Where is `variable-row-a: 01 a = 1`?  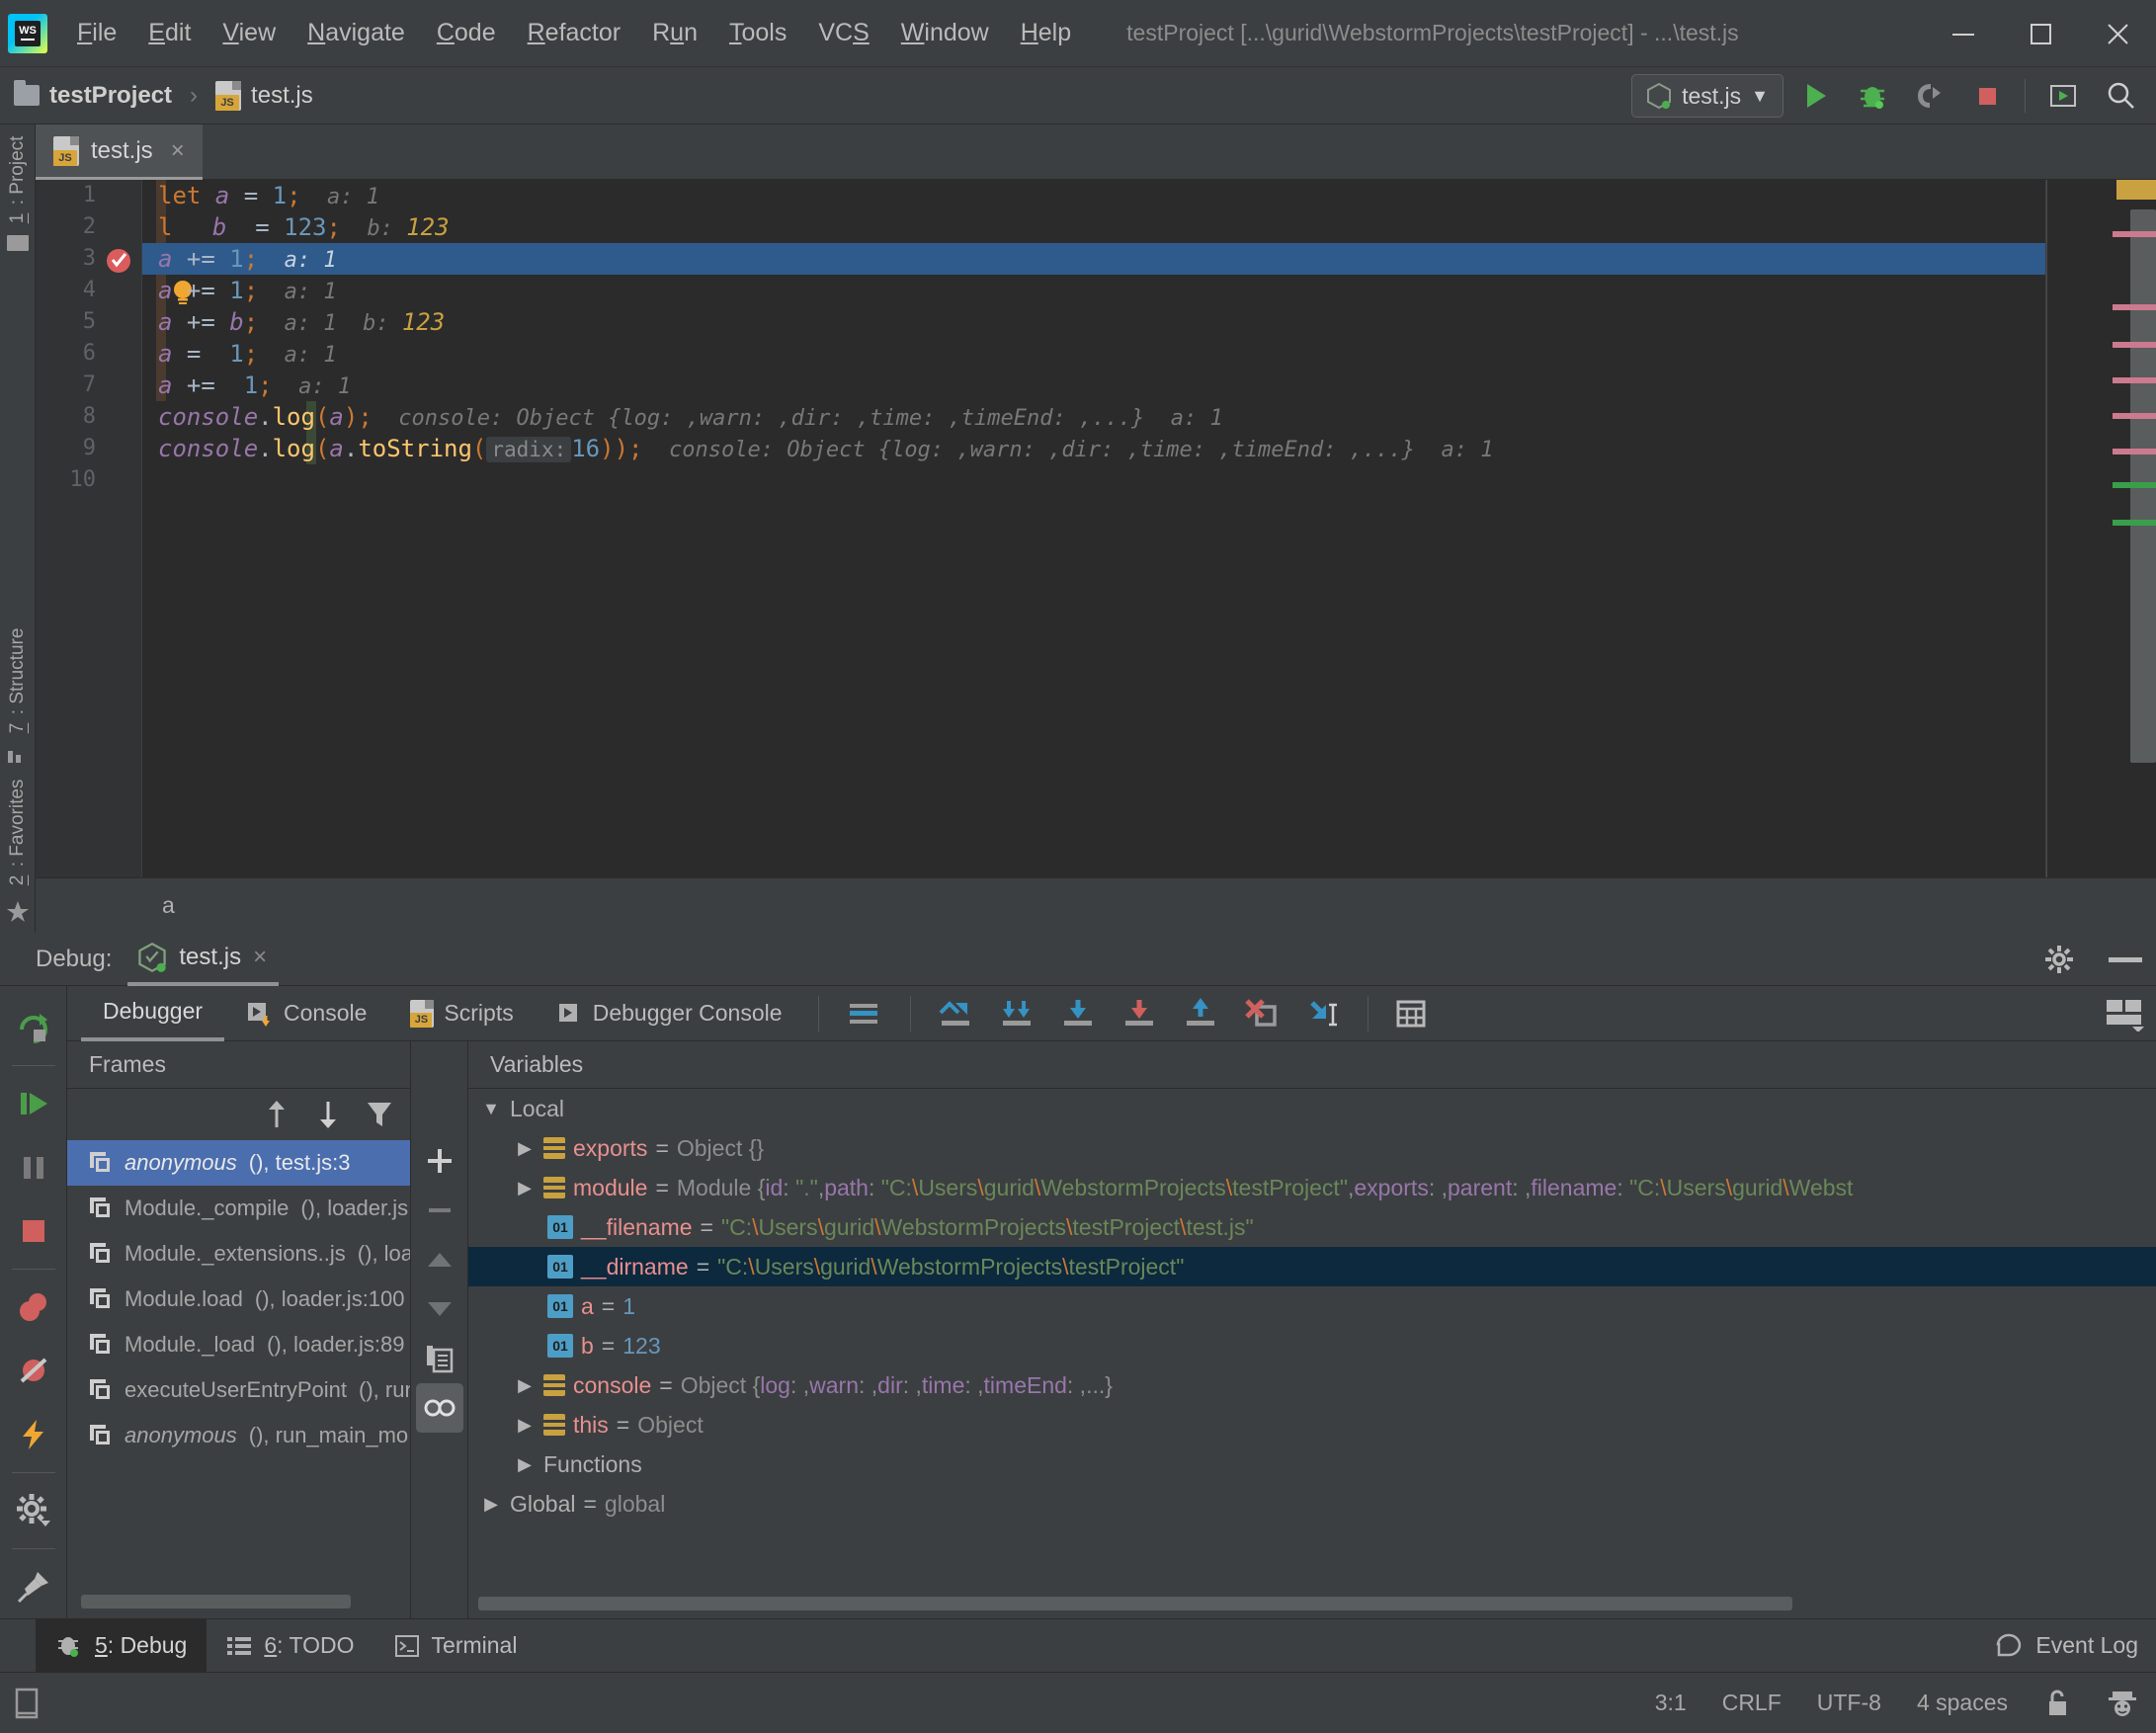 variable-row-a: 01 a = 1 is located at coordinates (1312, 1306).